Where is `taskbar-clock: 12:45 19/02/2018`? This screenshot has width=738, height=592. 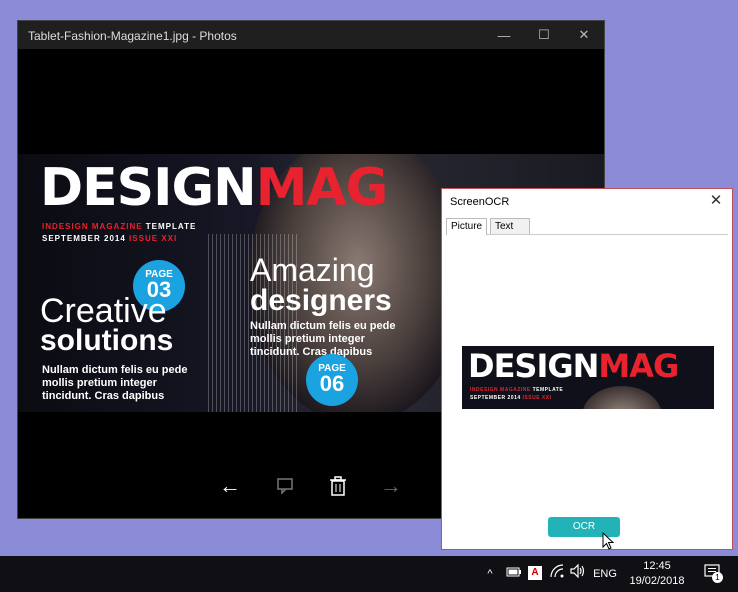 taskbar-clock: 12:45 19/02/2018 is located at coordinates (657, 574).